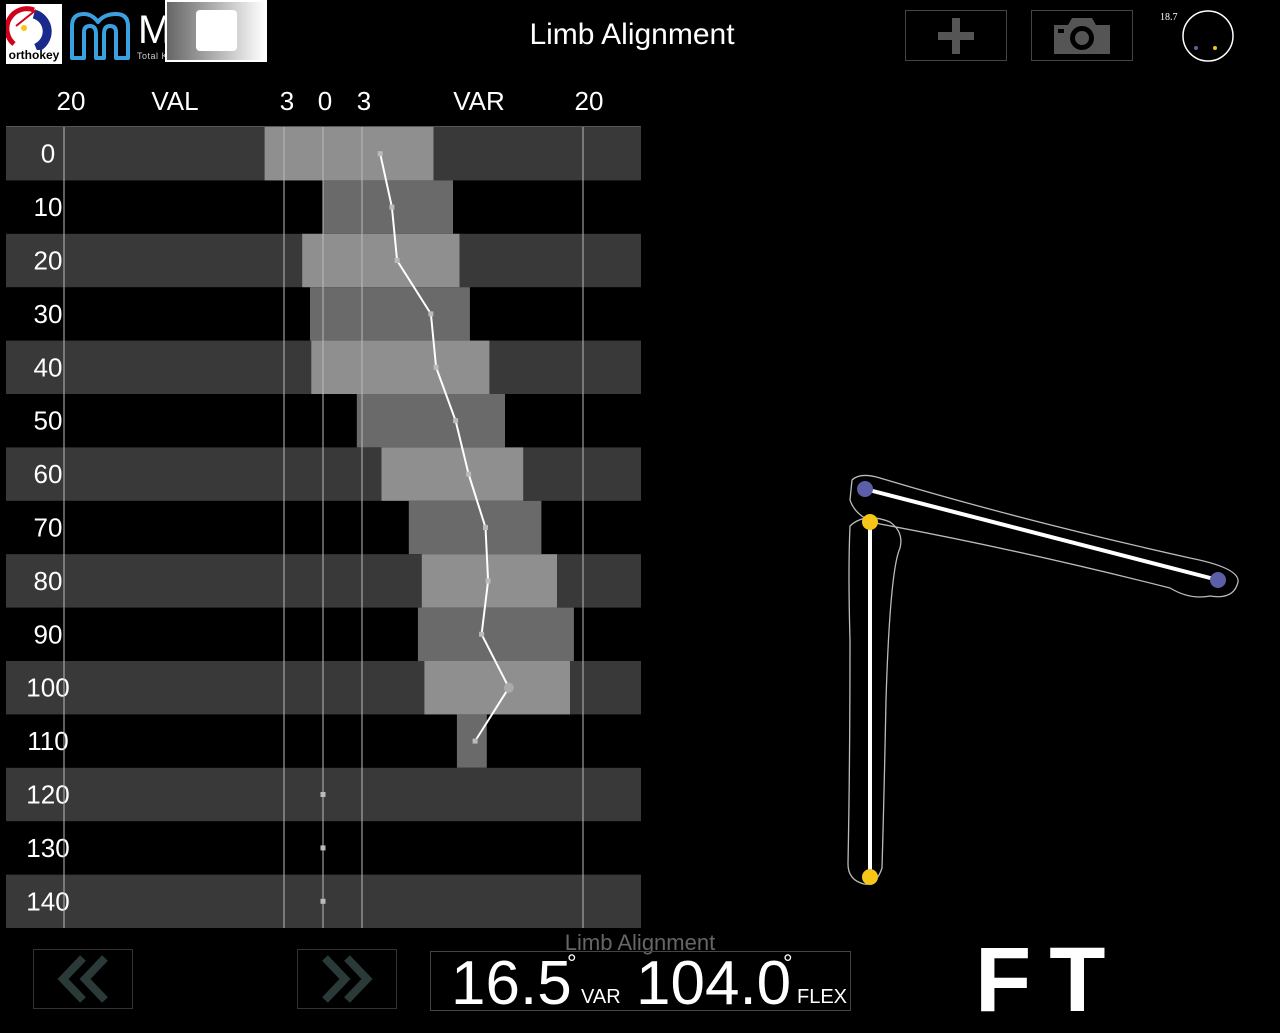  What do you see at coordinates (47, 688) in the screenshot?
I see `row-label: 100` at bounding box center [47, 688].